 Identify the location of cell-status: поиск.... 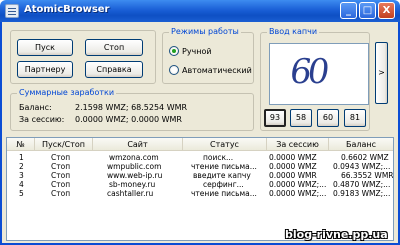
(218, 157).